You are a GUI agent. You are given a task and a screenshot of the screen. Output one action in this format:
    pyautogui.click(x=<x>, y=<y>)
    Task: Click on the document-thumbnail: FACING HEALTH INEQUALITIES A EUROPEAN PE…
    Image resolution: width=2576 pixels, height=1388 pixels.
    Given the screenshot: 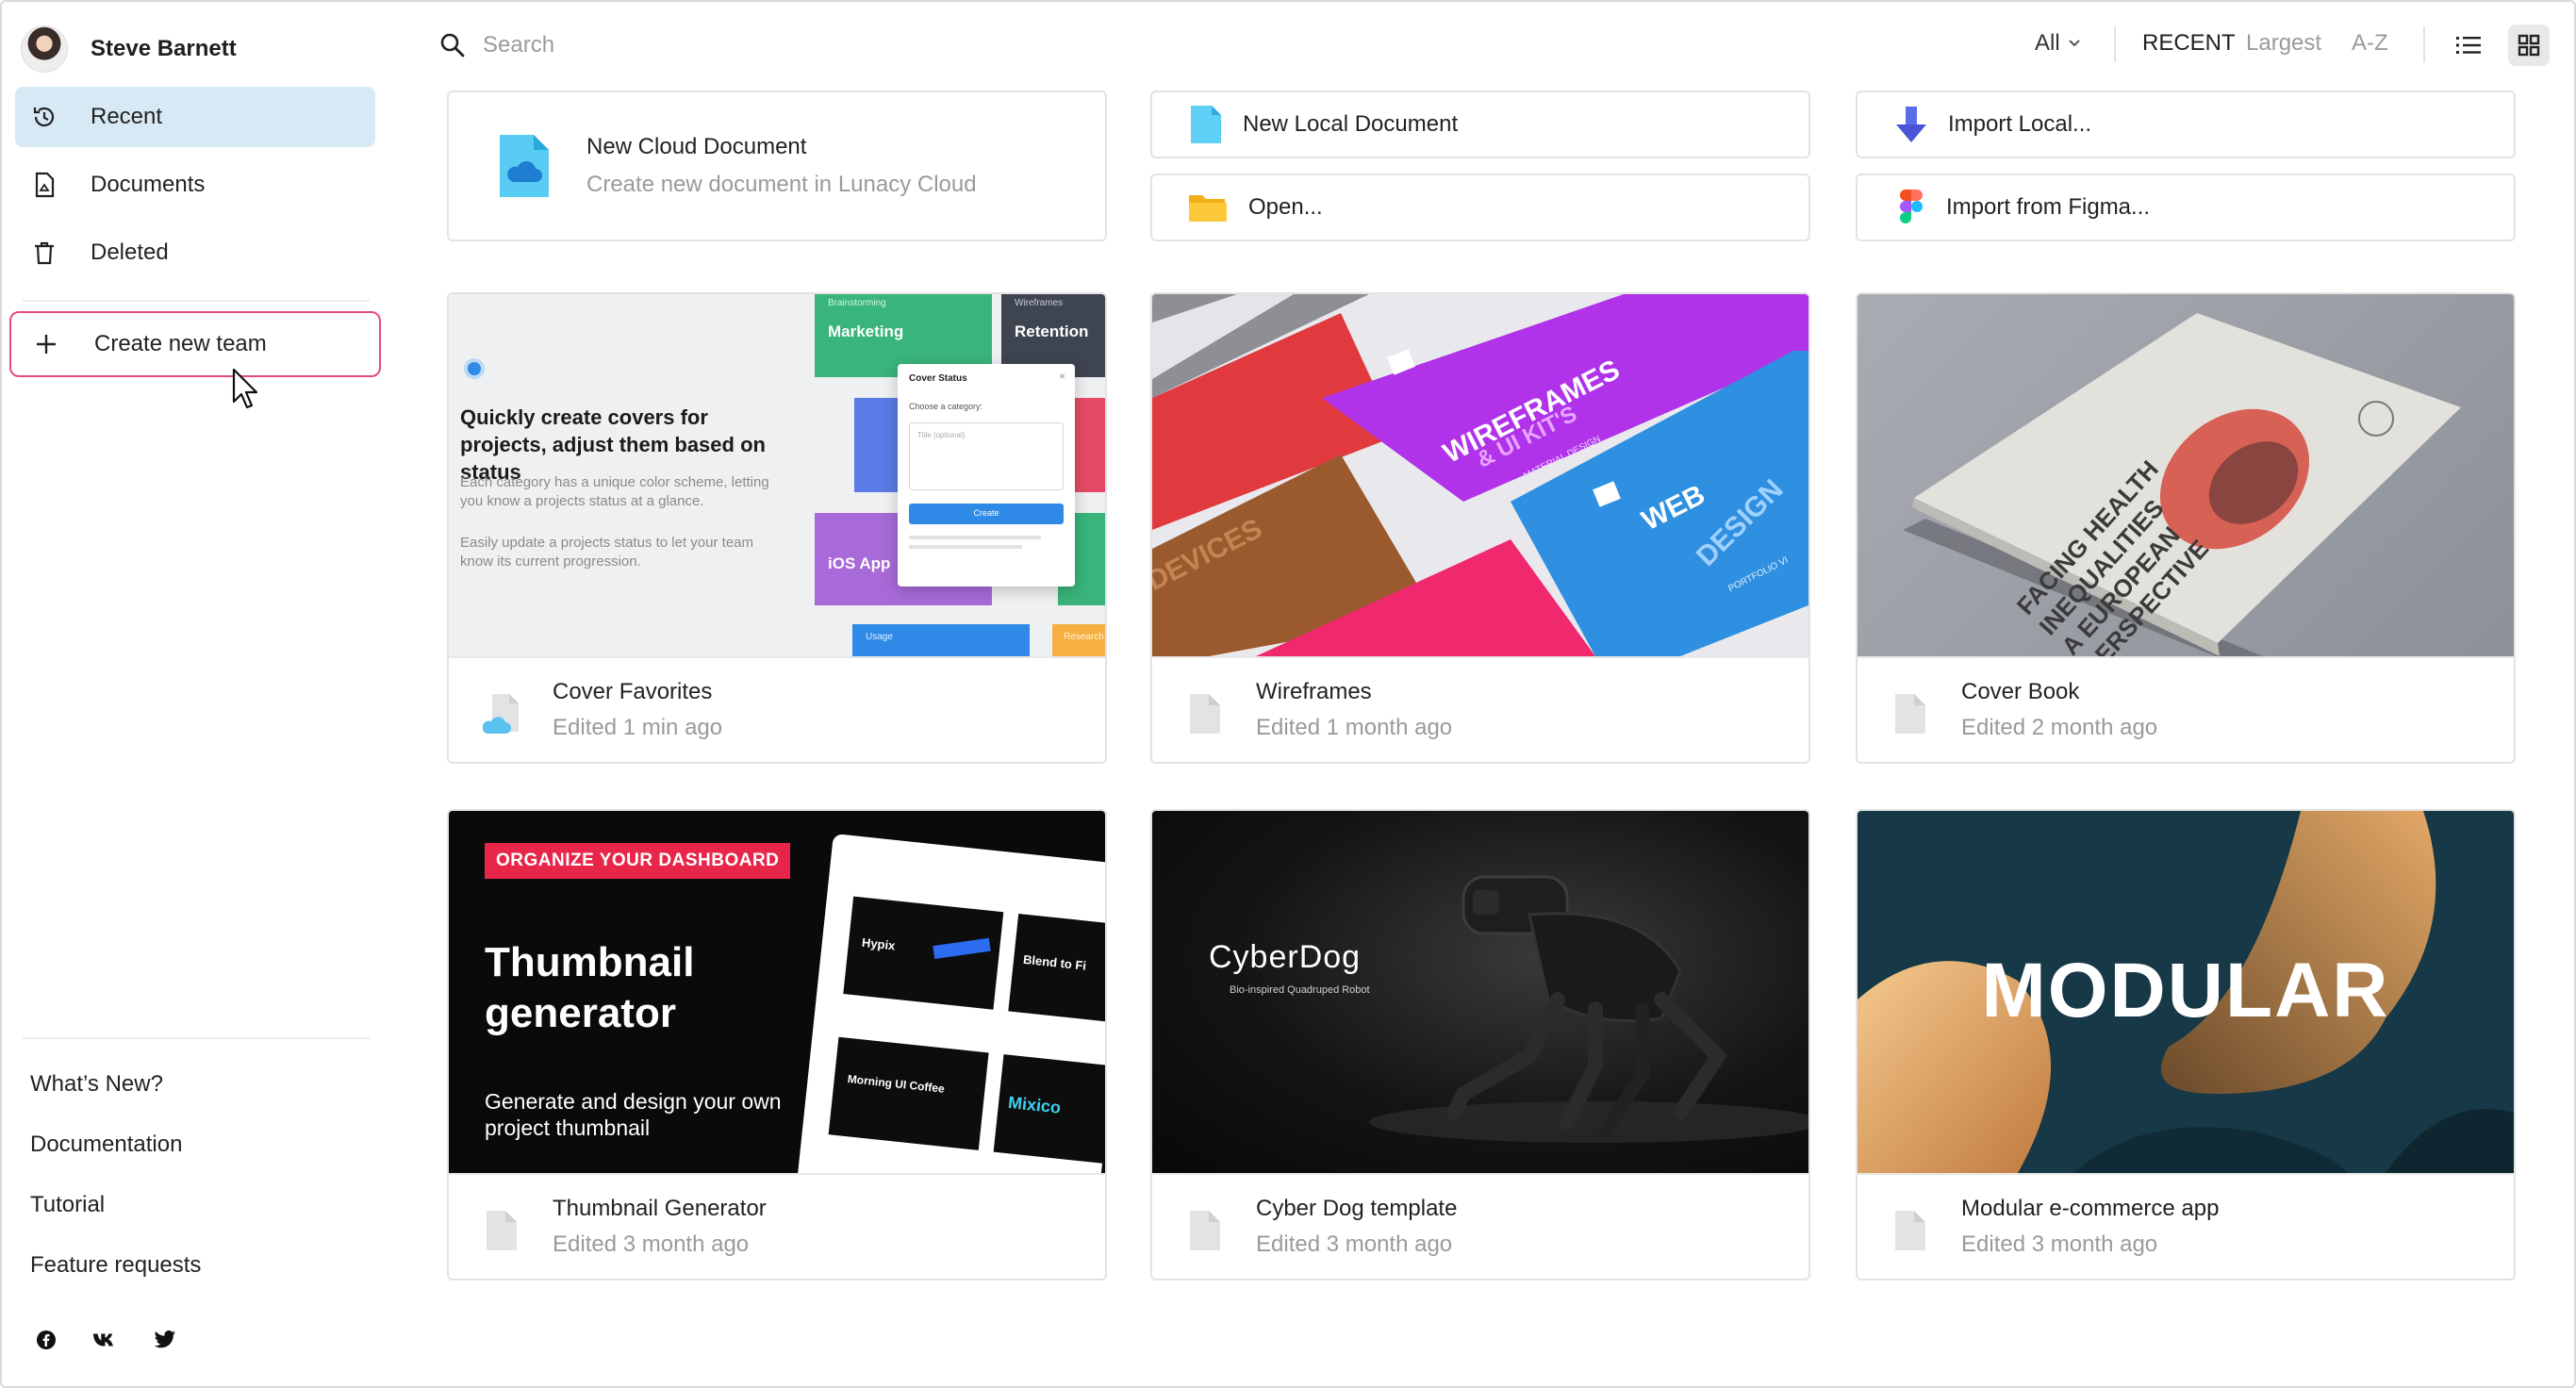 What is the action you would take?
    pyautogui.click(x=2186, y=475)
    